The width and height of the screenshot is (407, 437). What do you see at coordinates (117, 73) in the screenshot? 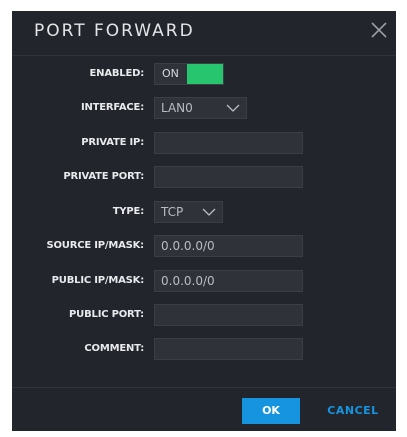
I see `enabled-label: ENABLED:` at bounding box center [117, 73].